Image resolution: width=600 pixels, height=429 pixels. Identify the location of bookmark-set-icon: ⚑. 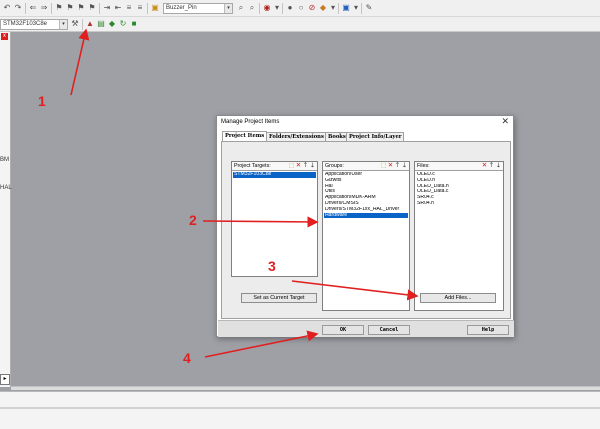
(59, 8).